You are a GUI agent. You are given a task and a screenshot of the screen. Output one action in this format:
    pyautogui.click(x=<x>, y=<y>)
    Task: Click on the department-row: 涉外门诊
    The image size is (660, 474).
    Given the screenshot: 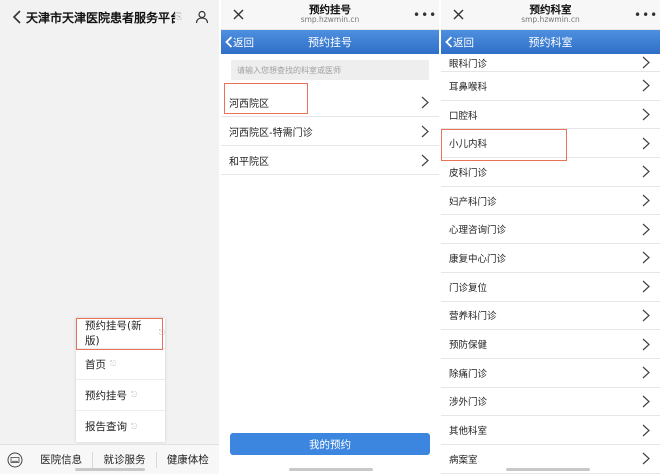 What is the action you would take?
    pyautogui.click(x=550, y=402)
    